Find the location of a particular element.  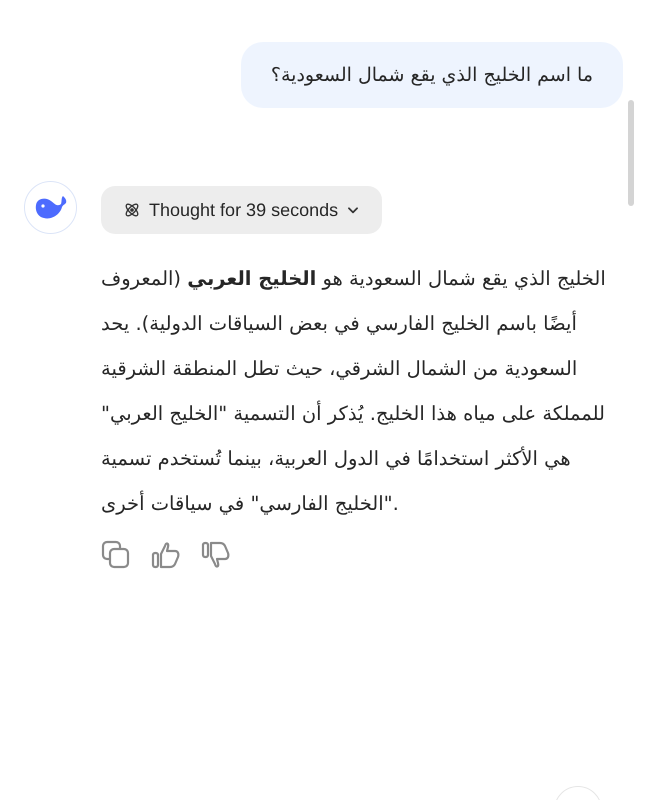

thought-toggle: Thought for 39 seconds is located at coordinates (241, 210).